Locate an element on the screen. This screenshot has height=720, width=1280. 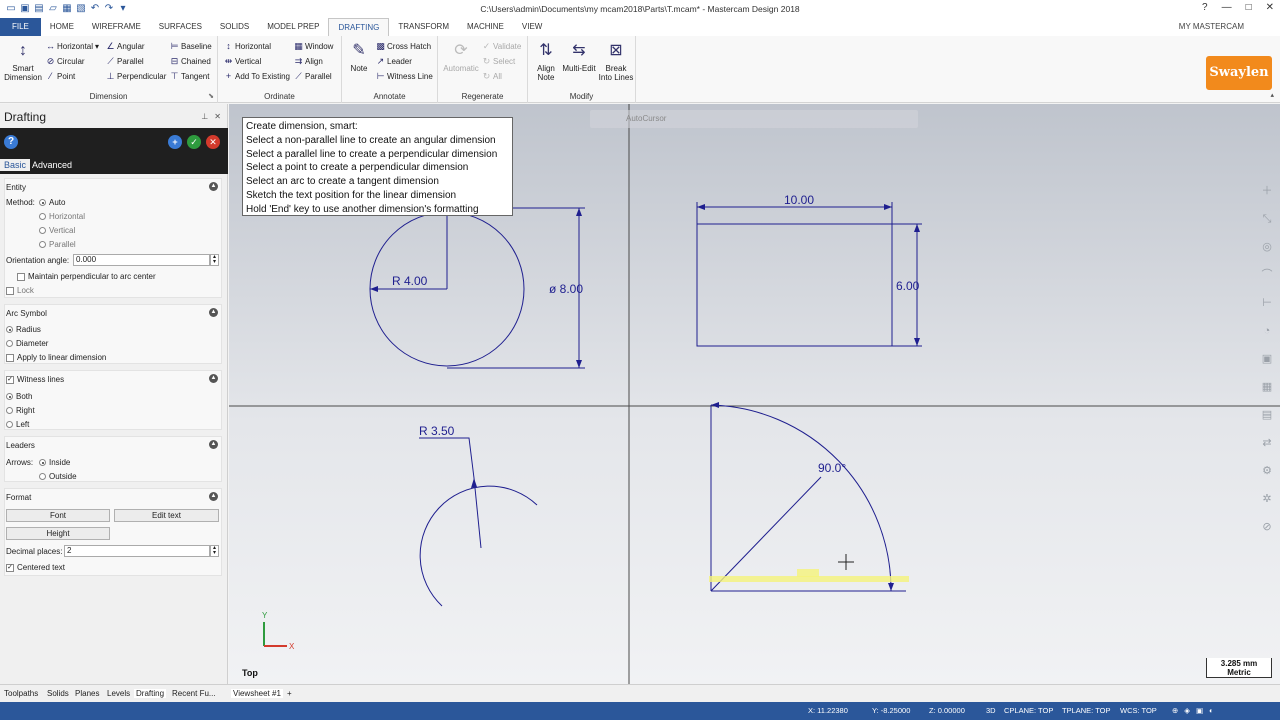
arc-radius-radio: Radius is located at coordinates (23, 329).